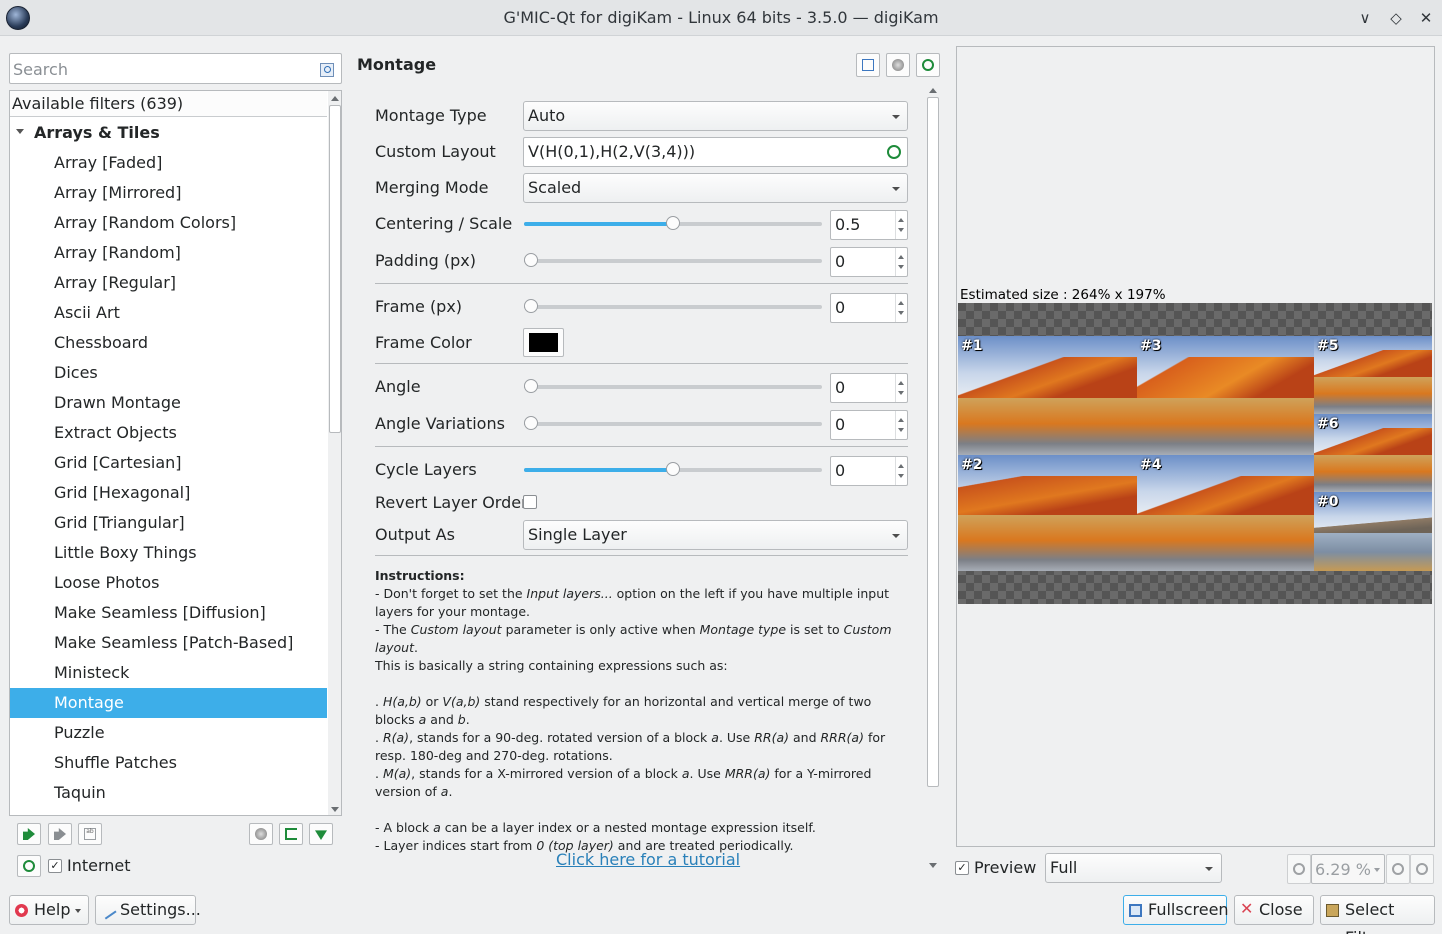 Image resolution: width=1442 pixels, height=934 pixels. Describe the element at coordinates (715, 152) in the screenshot. I see `custom-layout-input: V(H(0,1),H(2,V(3,4)))` at that location.